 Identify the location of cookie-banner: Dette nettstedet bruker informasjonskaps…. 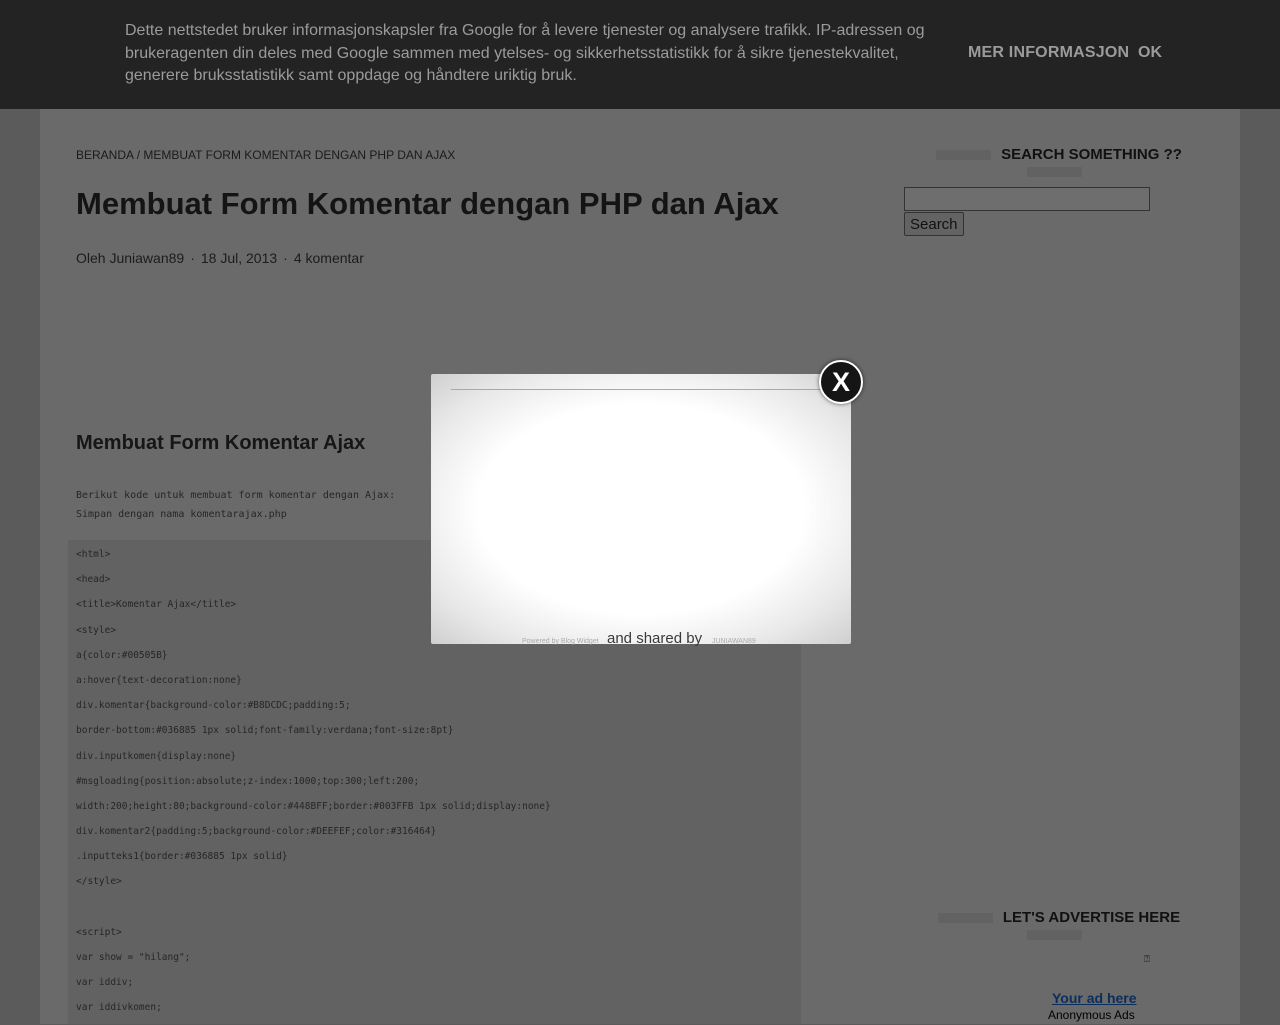
(640, 54).